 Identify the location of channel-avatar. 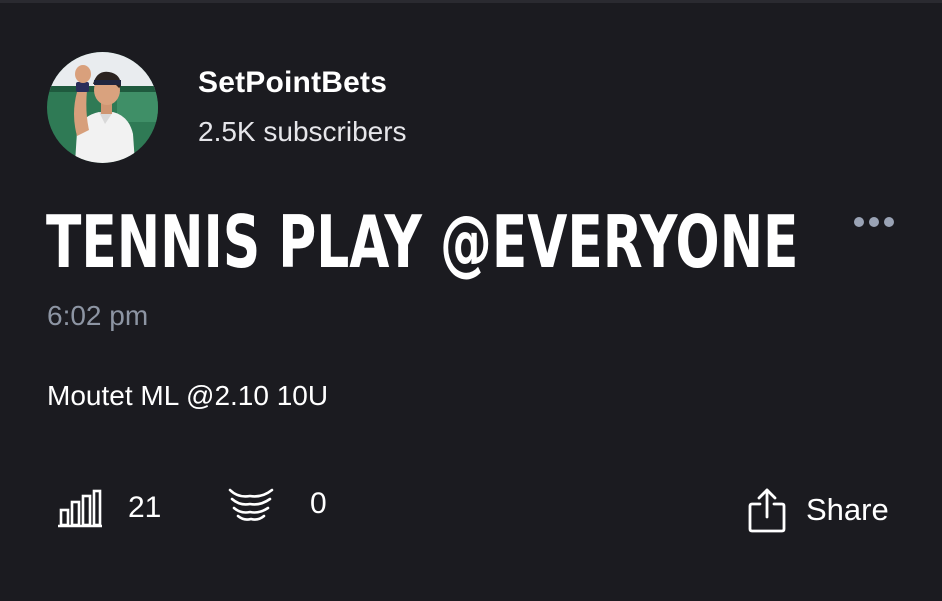
(102, 107).